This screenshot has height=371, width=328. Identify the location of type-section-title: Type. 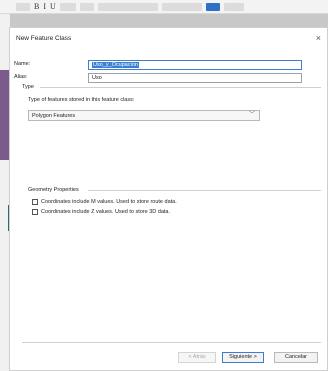
(28, 87).